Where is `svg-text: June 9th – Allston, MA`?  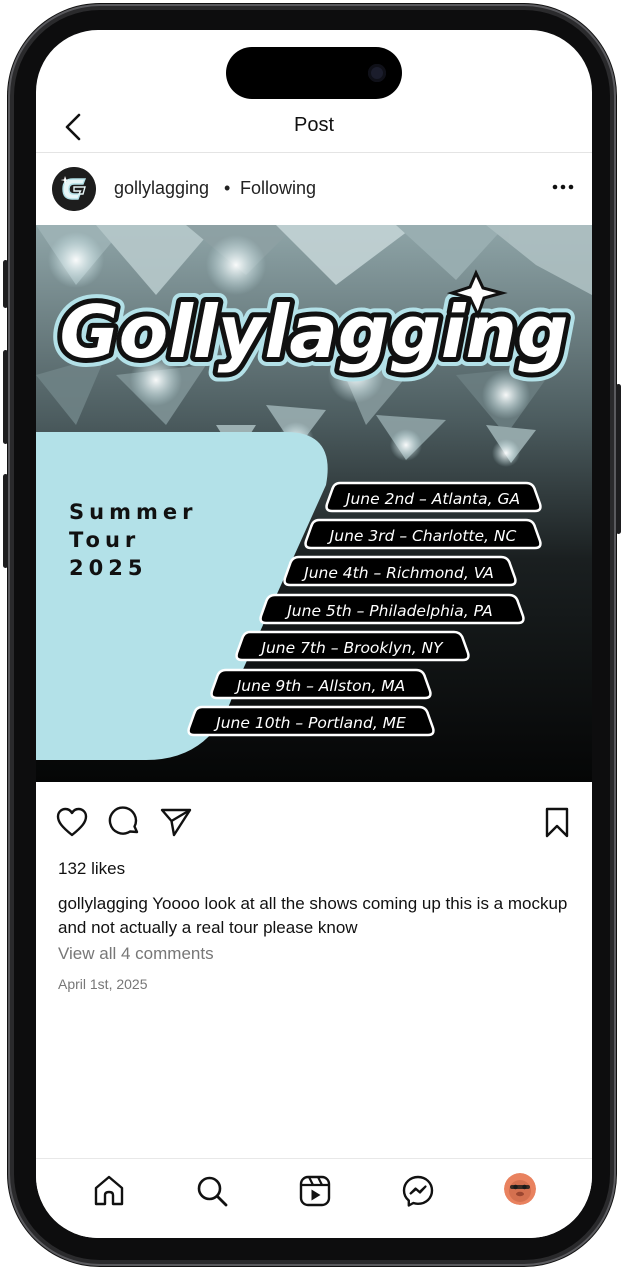
svg-text: June 9th – Allston, MA is located at coordinates (320, 686).